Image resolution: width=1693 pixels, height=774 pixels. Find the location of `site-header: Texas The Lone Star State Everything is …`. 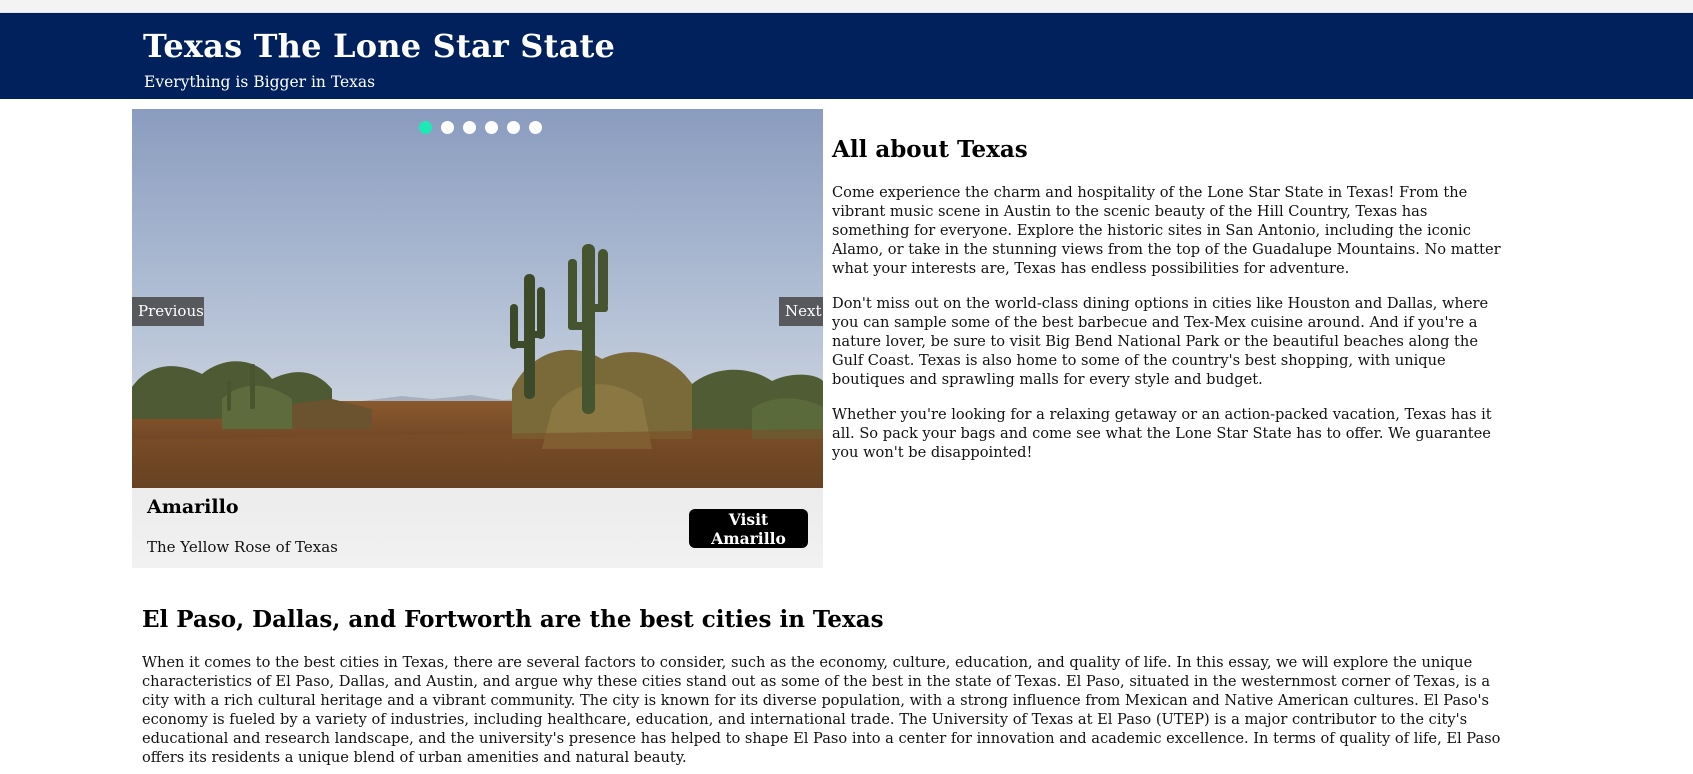

site-header: Texas The Lone Star State Everything is … is located at coordinates (846, 56).